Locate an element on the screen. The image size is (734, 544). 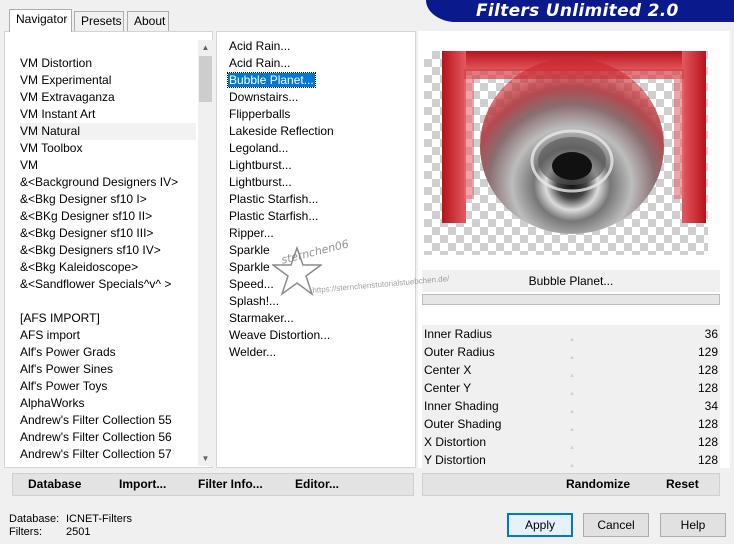
category-item: Andrew's Filter Collection 56 is located at coordinates (108, 437).